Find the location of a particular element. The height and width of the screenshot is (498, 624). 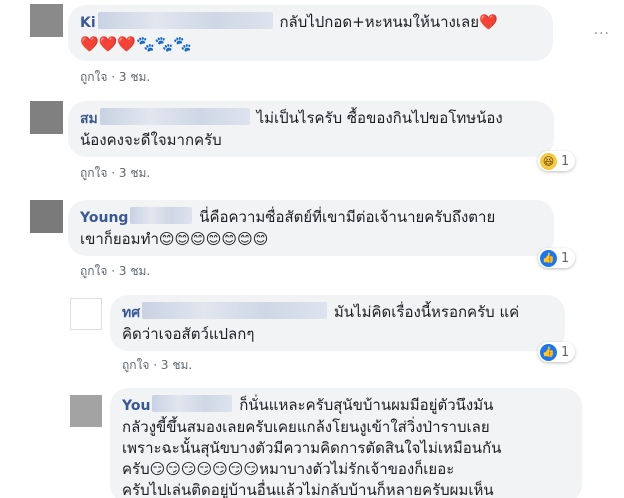

comment-text: กลับไปกอด+หะหนมให้นางเลย❤️ is located at coordinates (388, 22).